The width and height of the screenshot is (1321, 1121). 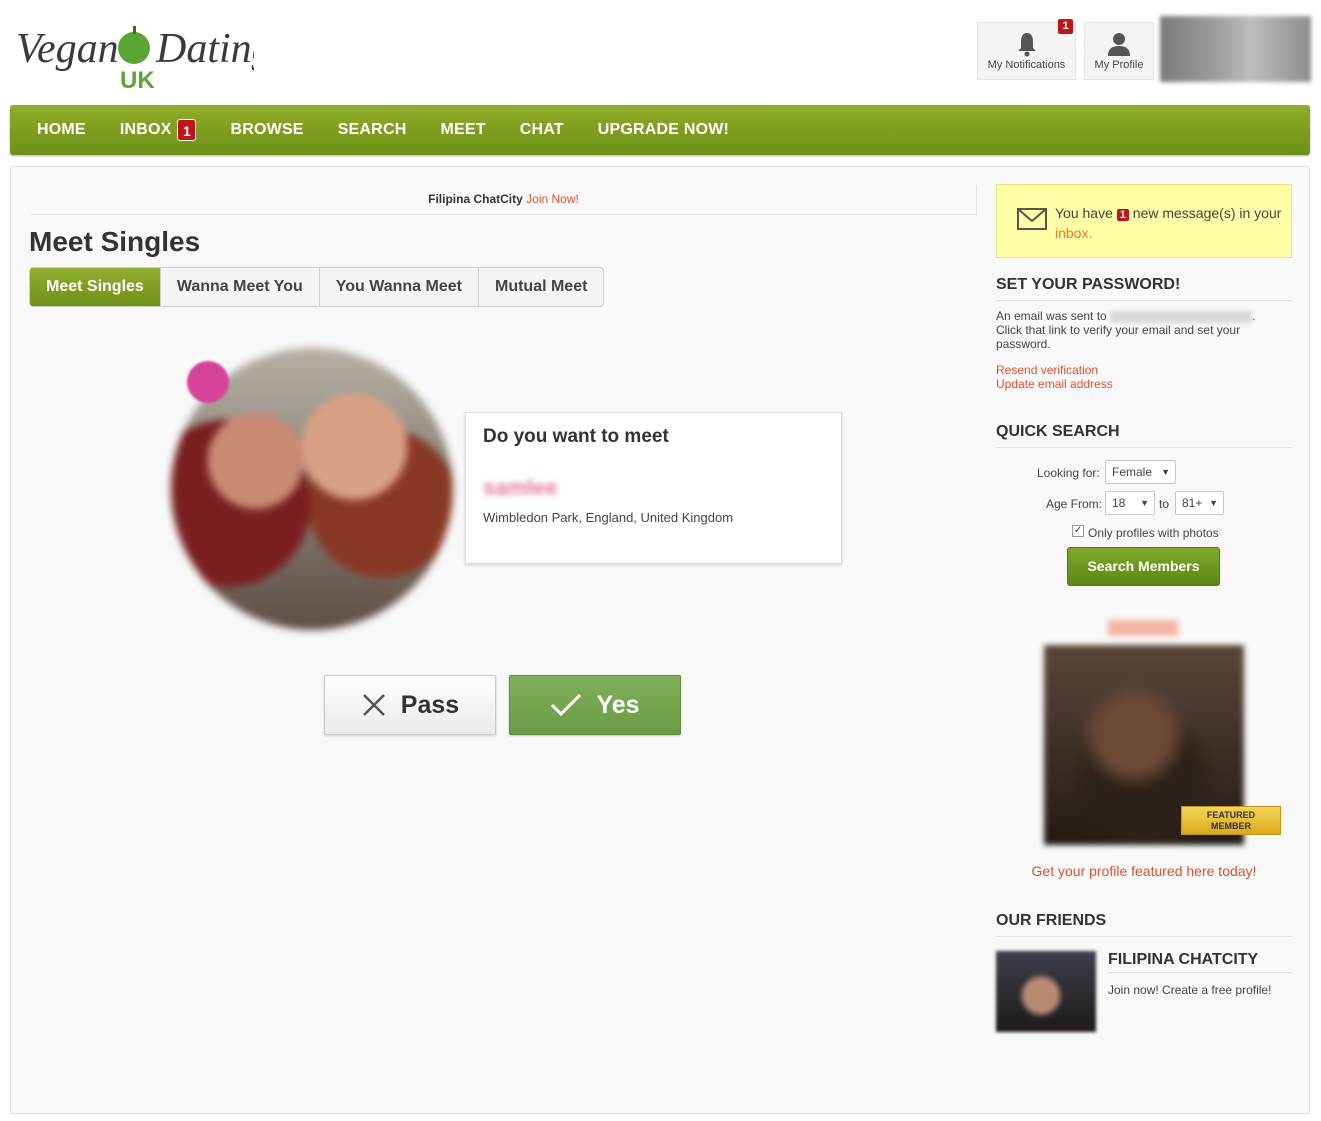 What do you see at coordinates (566, 705) in the screenshot?
I see `checkmark-icon` at bounding box center [566, 705].